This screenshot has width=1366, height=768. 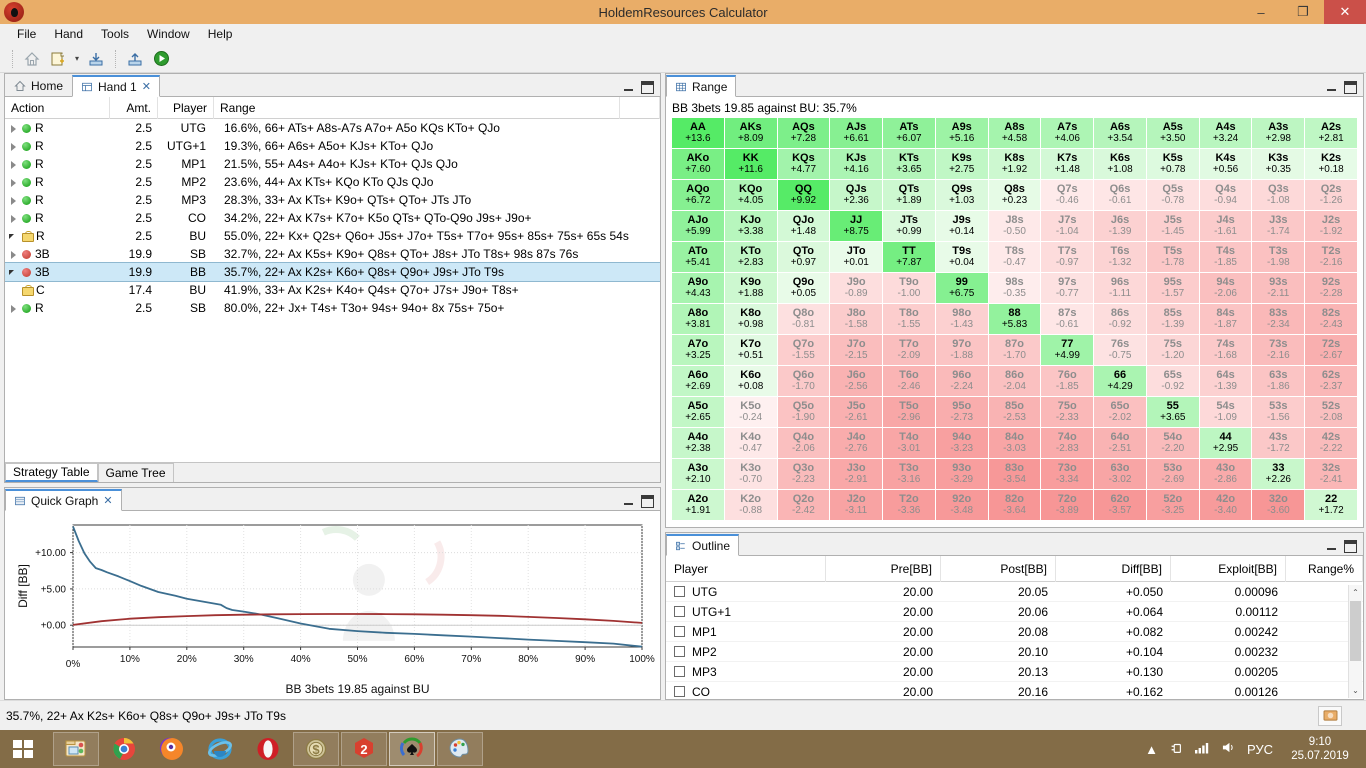 I want to click on money-gear-icon: $, so click(x=316, y=749).